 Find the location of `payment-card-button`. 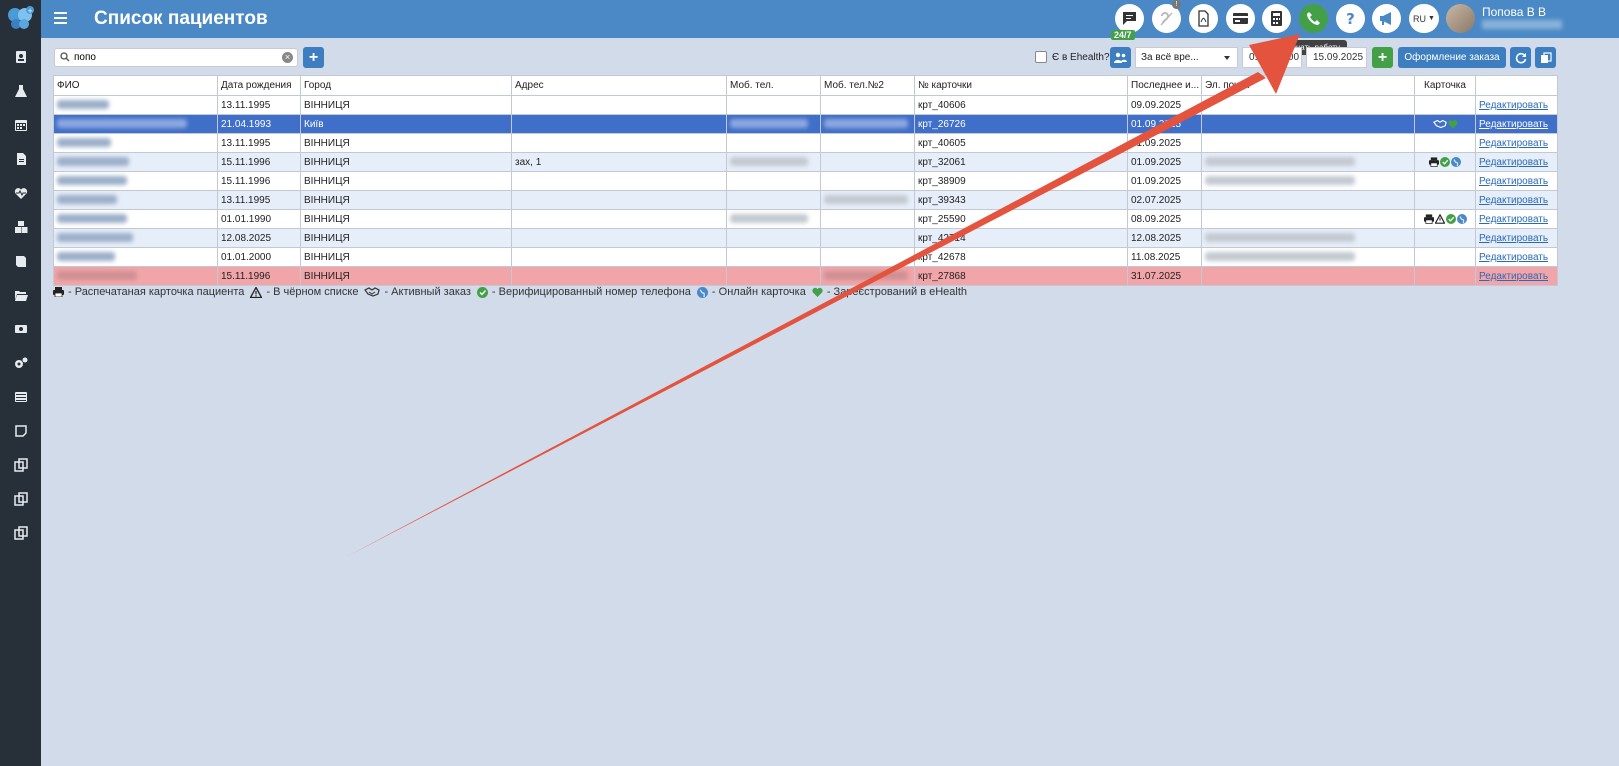

payment-card-button is located at coordinates (1240, 18).